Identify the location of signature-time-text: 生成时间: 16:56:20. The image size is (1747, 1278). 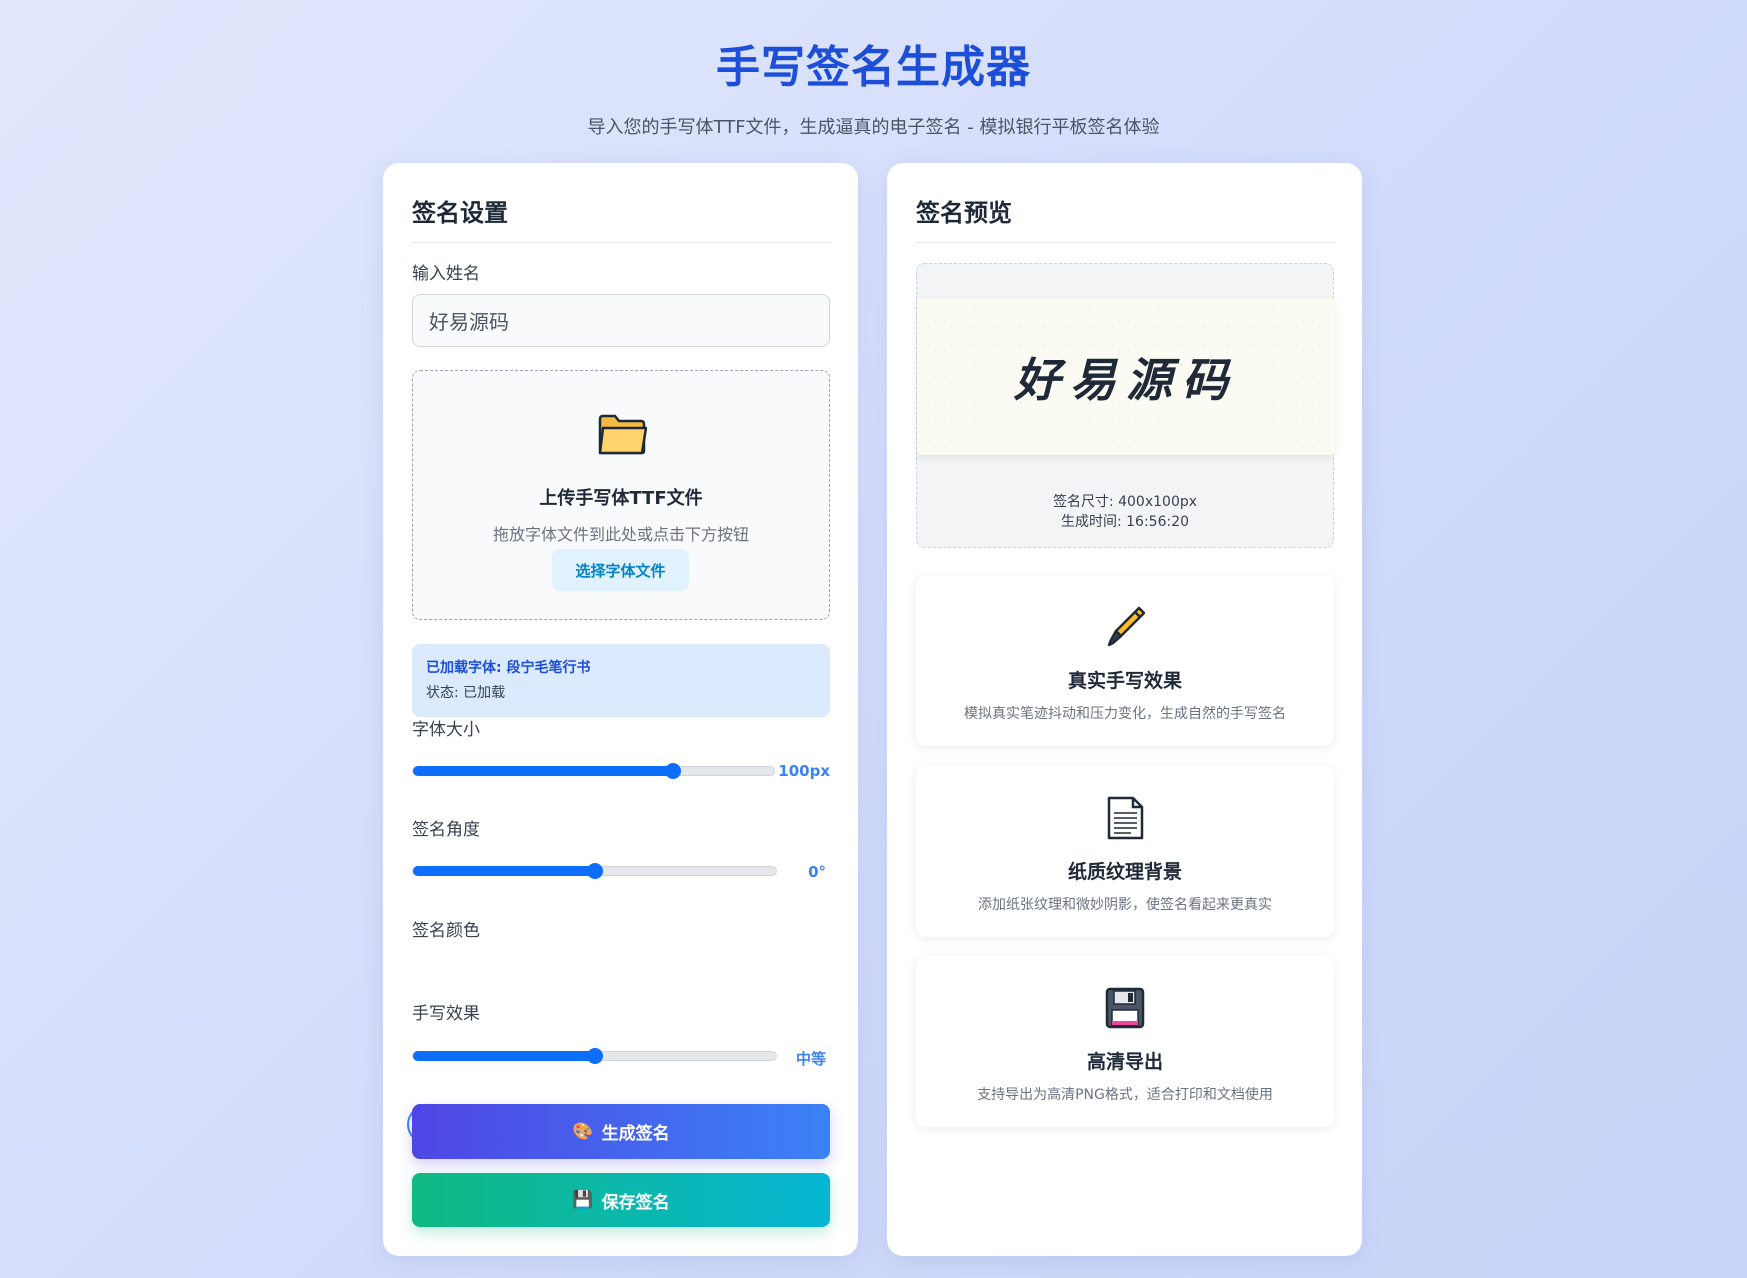
(1125, 522).